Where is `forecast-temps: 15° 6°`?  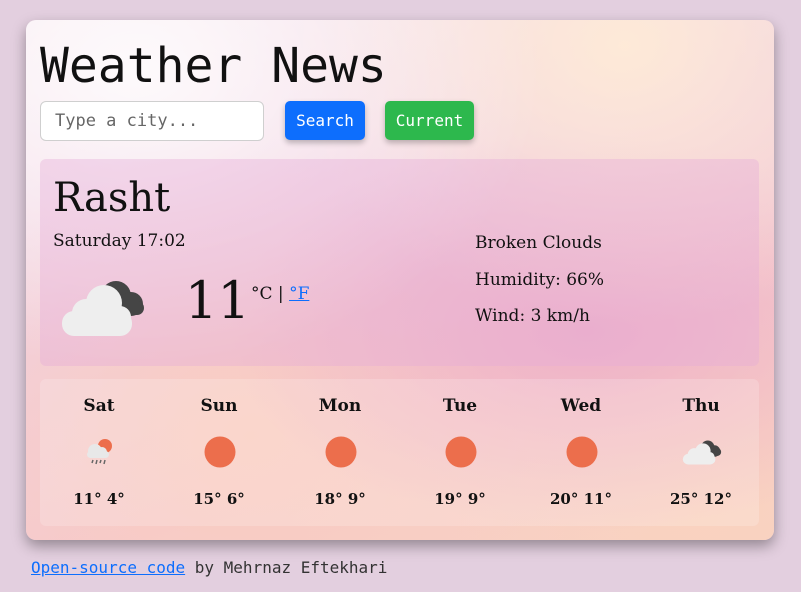 forecast-temps: 15° 6° is located at coordinates (219, 499).